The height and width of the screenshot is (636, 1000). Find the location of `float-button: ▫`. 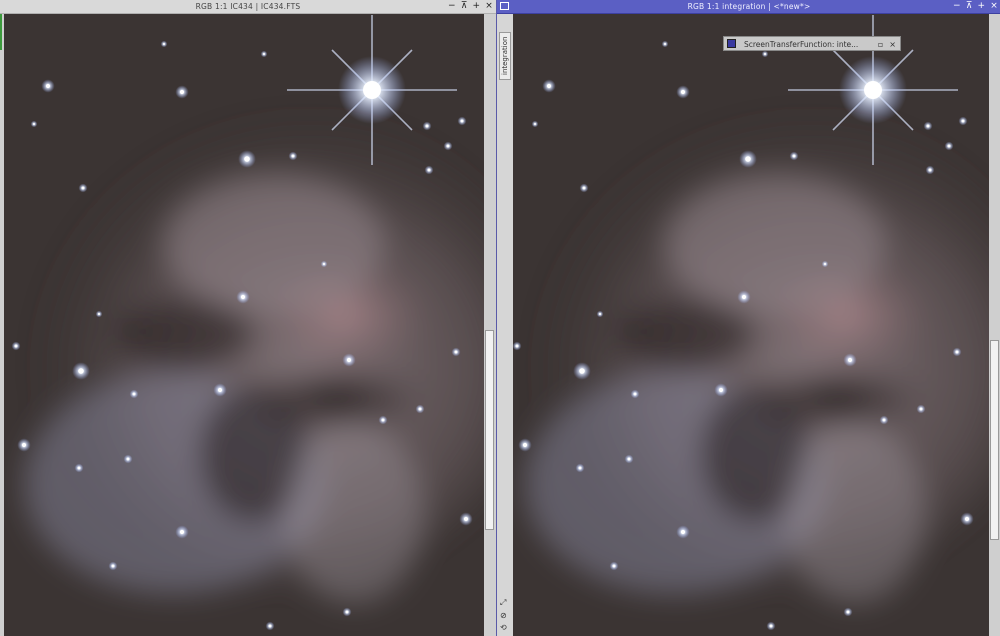

float-button: ▫ is located at coordinates (880, 44).